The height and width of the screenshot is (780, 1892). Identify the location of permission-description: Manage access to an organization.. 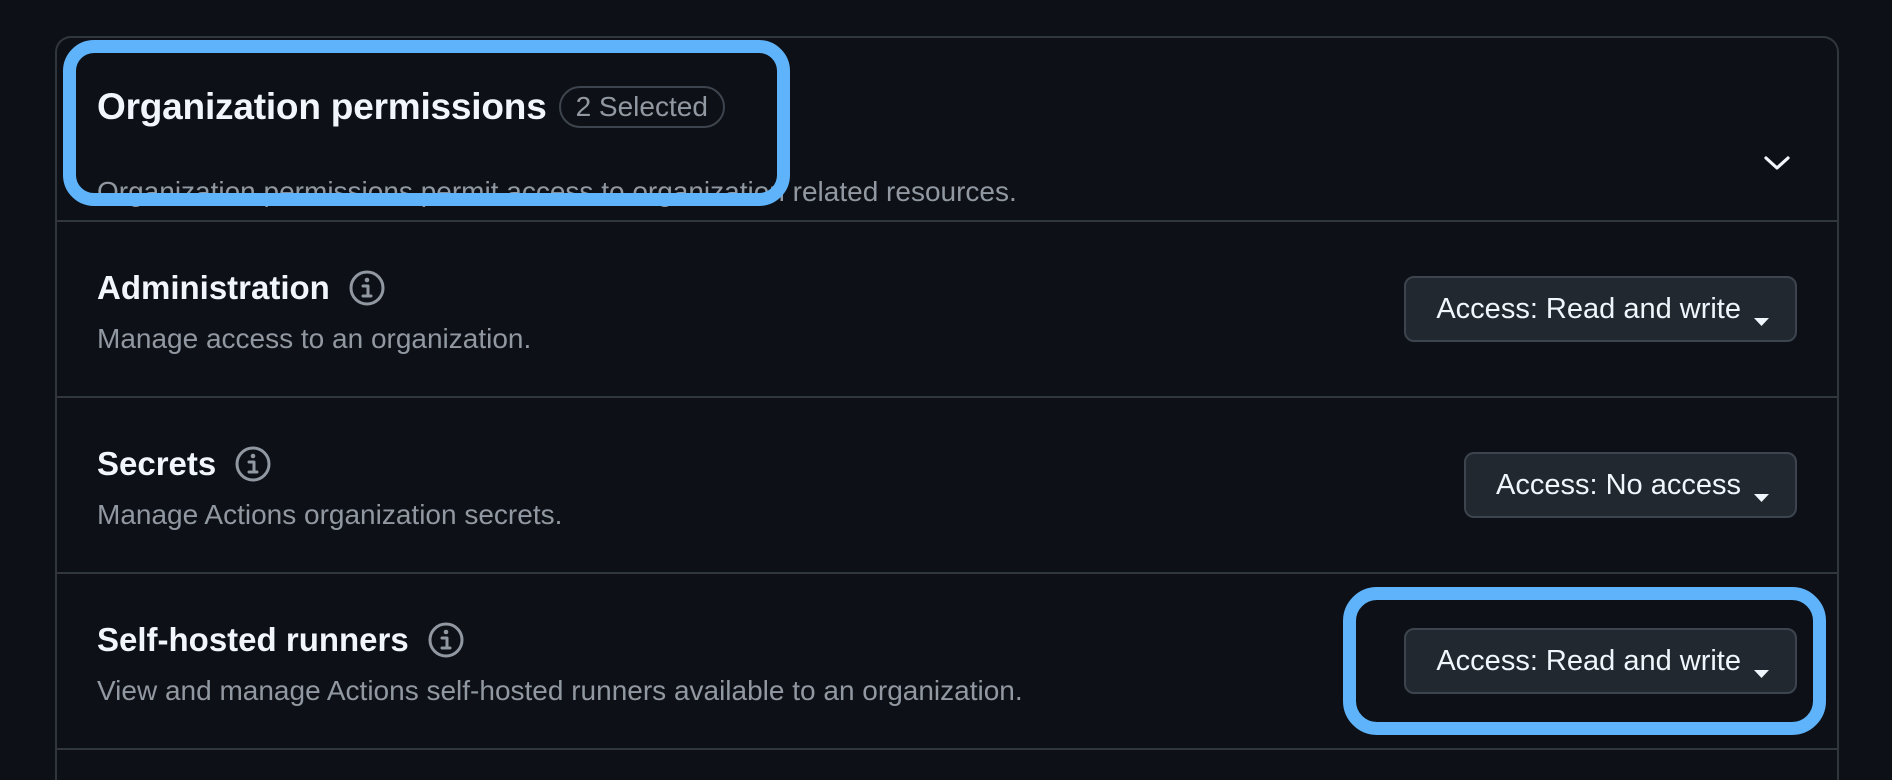
(314, 338).